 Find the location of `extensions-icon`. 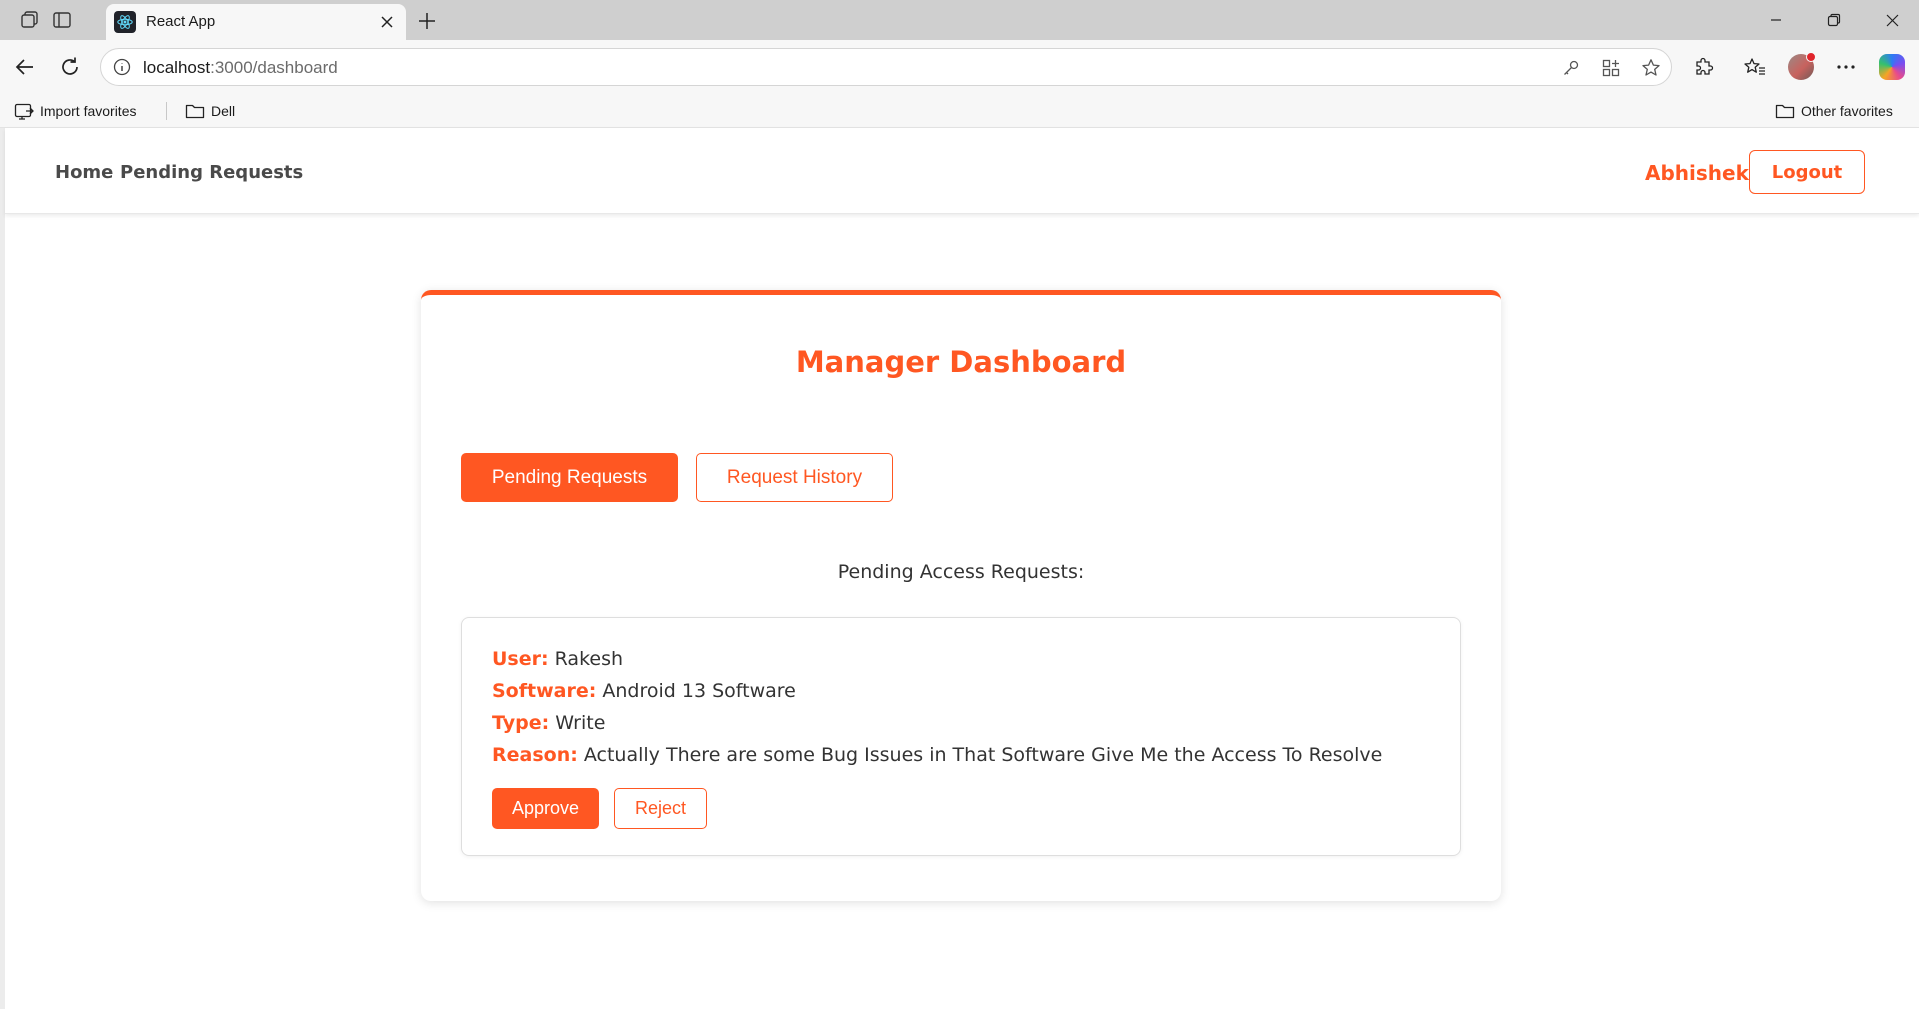

extensions-icon is located at coordinates (1704, 67).